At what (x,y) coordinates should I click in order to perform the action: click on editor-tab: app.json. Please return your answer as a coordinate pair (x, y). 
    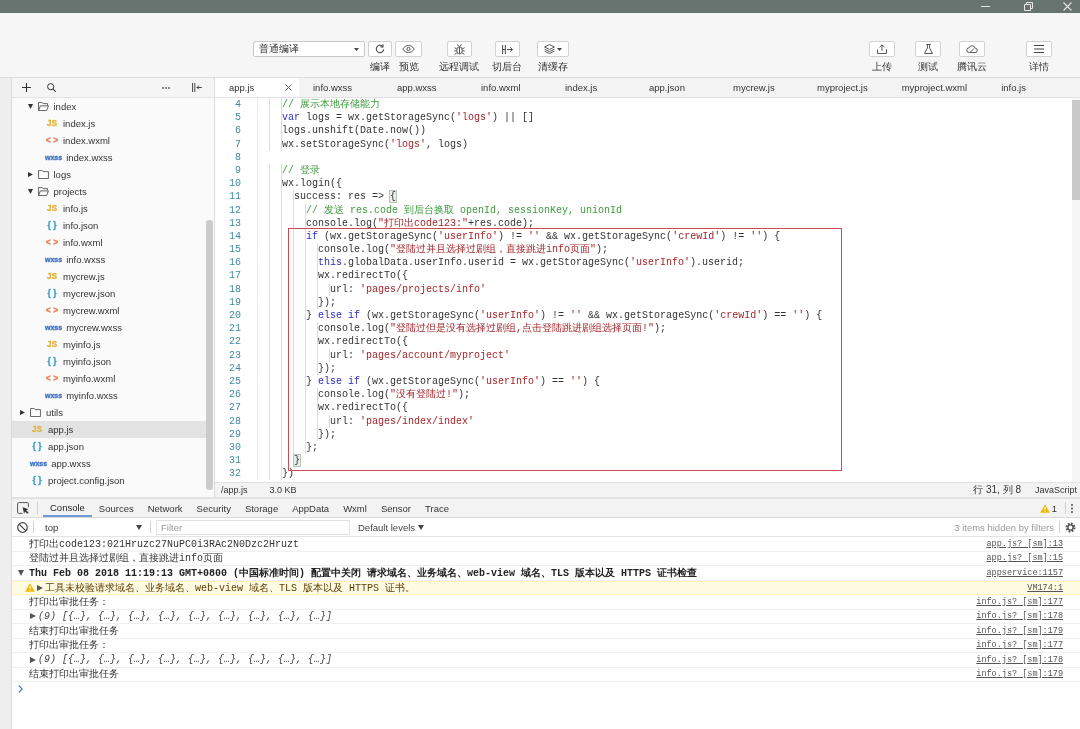
    Looking at the image, I should click on (677, 87).